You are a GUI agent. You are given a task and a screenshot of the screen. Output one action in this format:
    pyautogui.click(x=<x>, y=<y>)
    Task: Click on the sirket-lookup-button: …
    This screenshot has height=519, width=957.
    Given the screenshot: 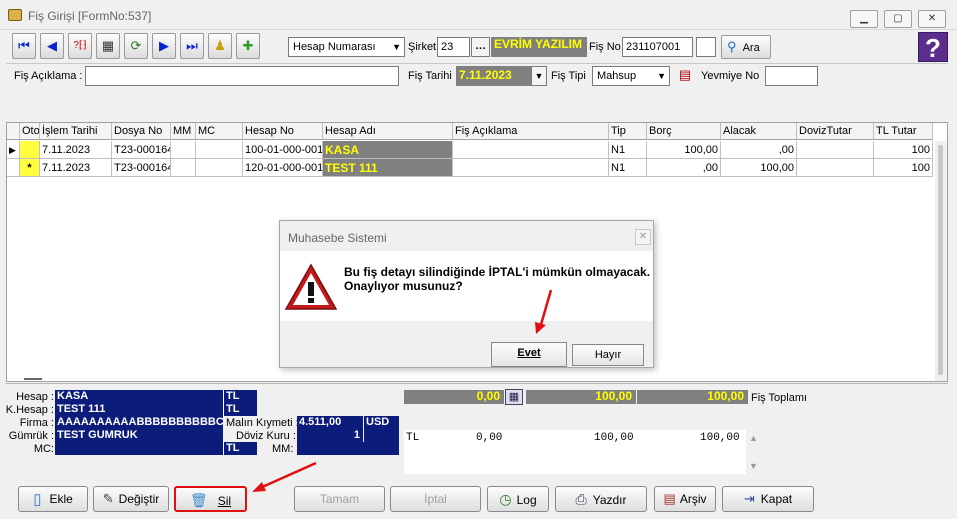 What is the action you would take?
    pyautogui.click(x=480, y=47)
    